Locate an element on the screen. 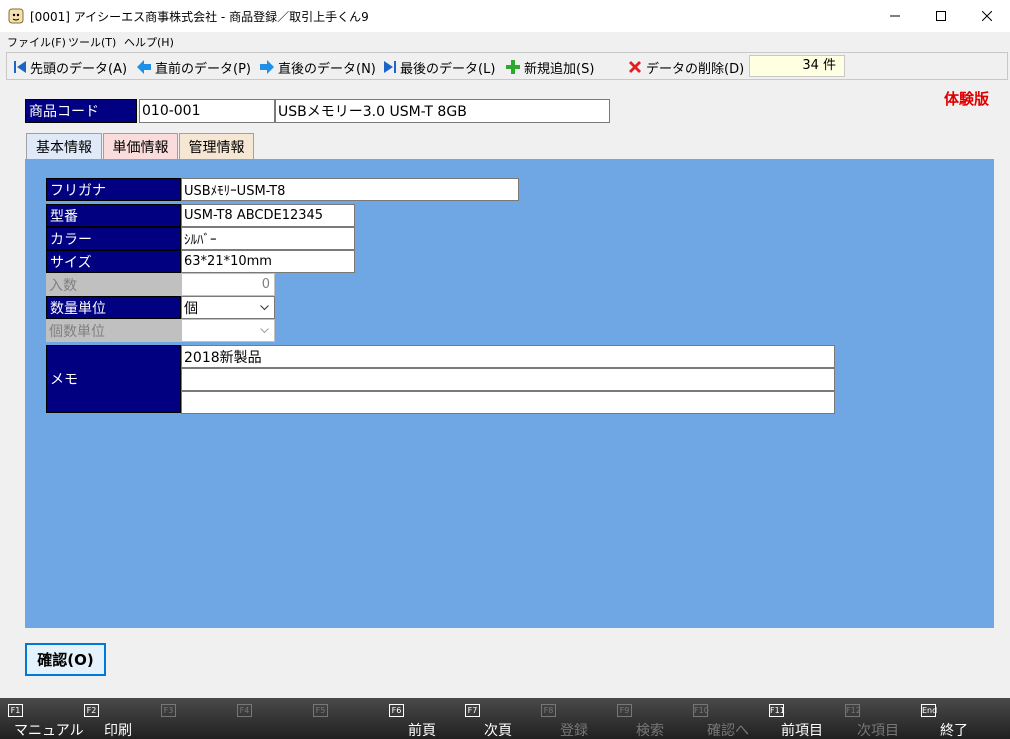  first-record-label: 先頭のデータ(A) is located at coordinates (79, 69).